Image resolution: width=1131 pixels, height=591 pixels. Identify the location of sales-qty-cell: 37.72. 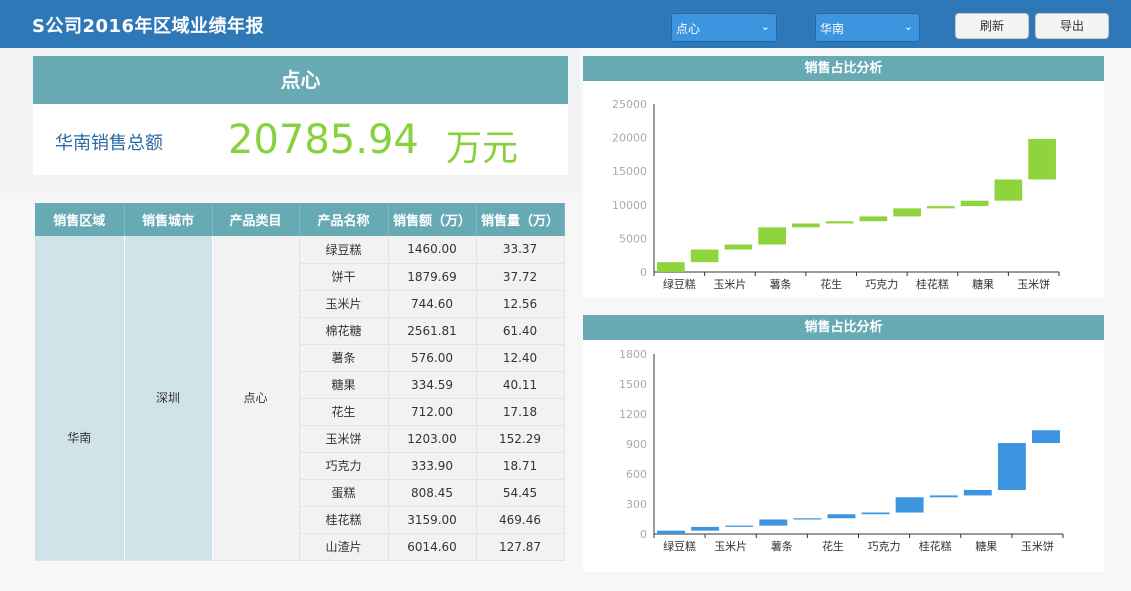
(520, 277).